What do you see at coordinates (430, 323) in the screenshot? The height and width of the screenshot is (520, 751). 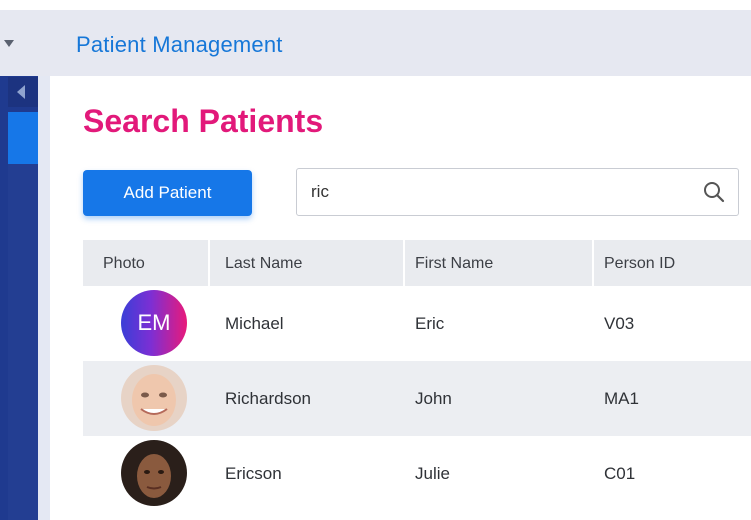 I see `cell-first-name: Eric` at bounding box center [430, 323].